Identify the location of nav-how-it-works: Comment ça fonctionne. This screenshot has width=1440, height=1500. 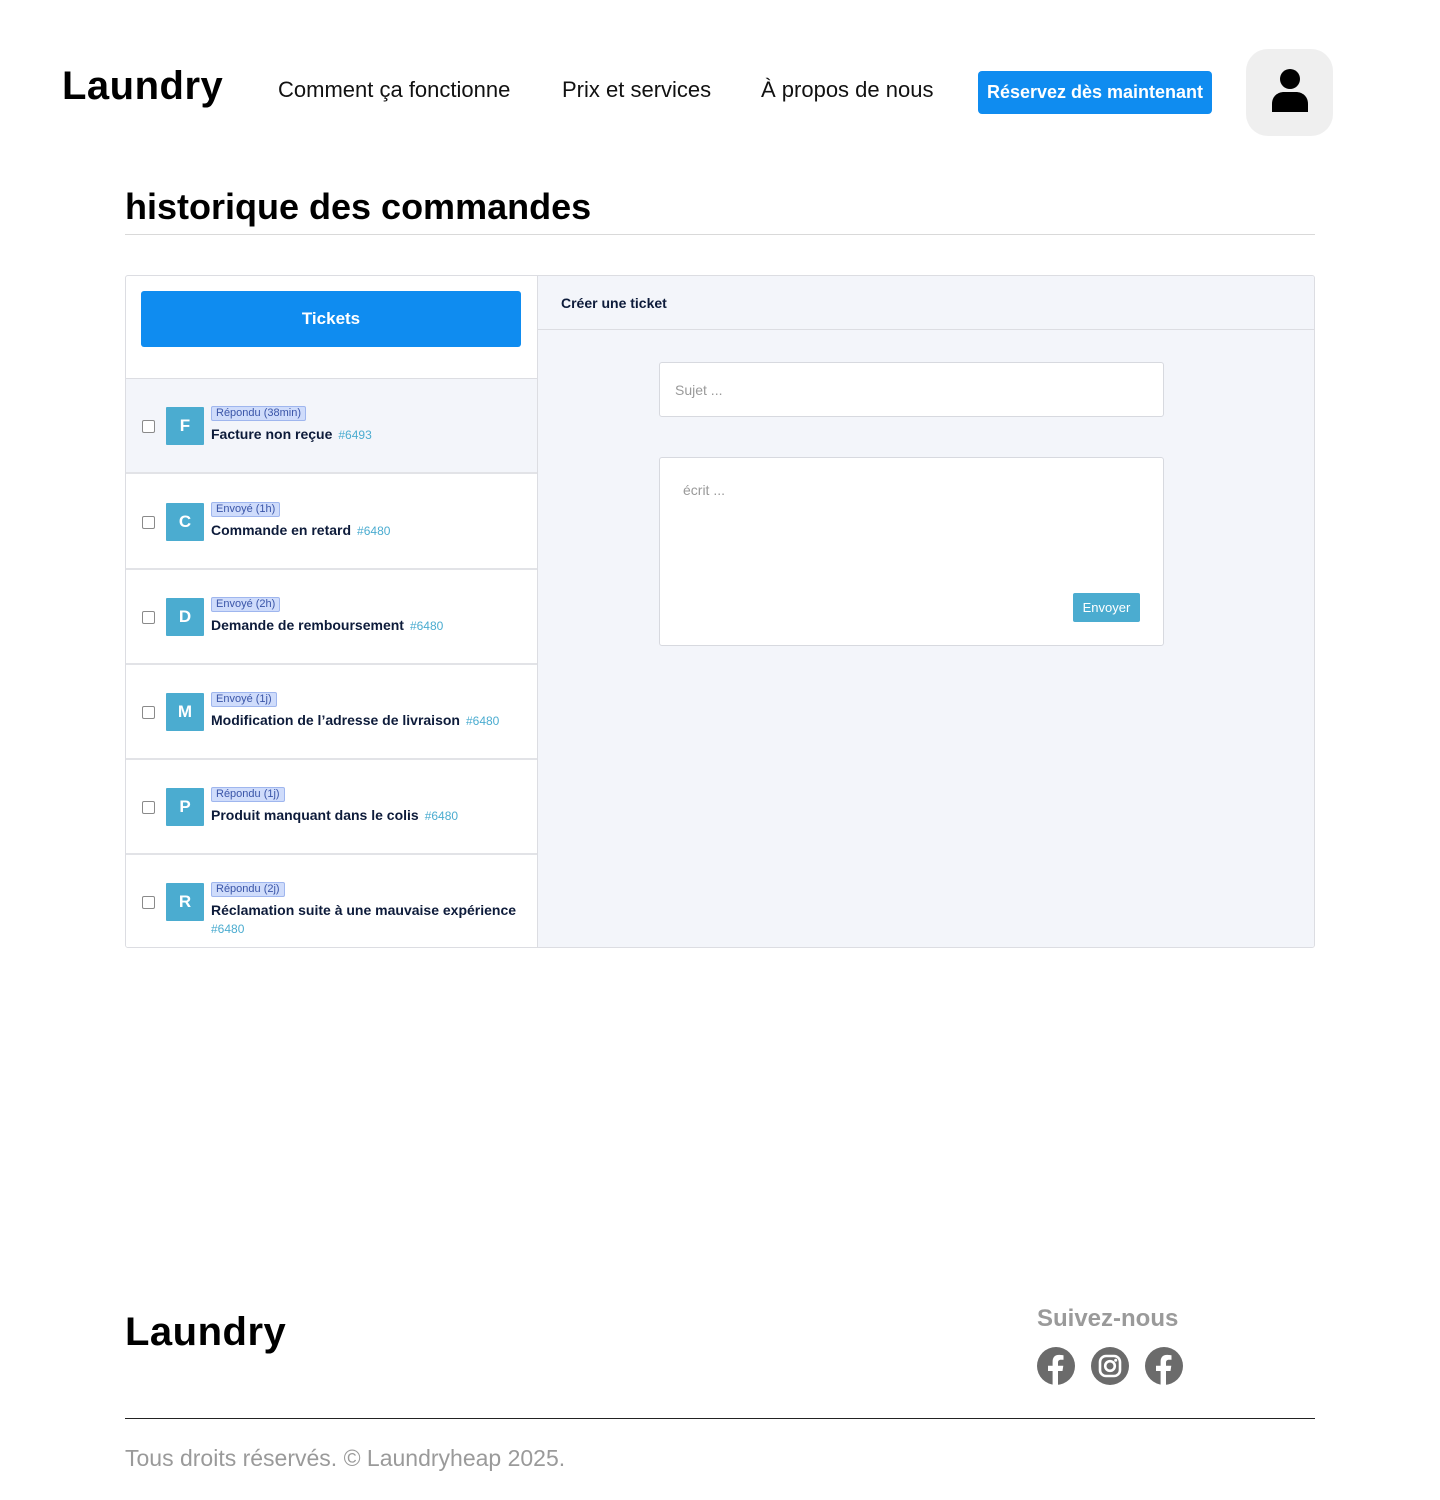
(394, 90).